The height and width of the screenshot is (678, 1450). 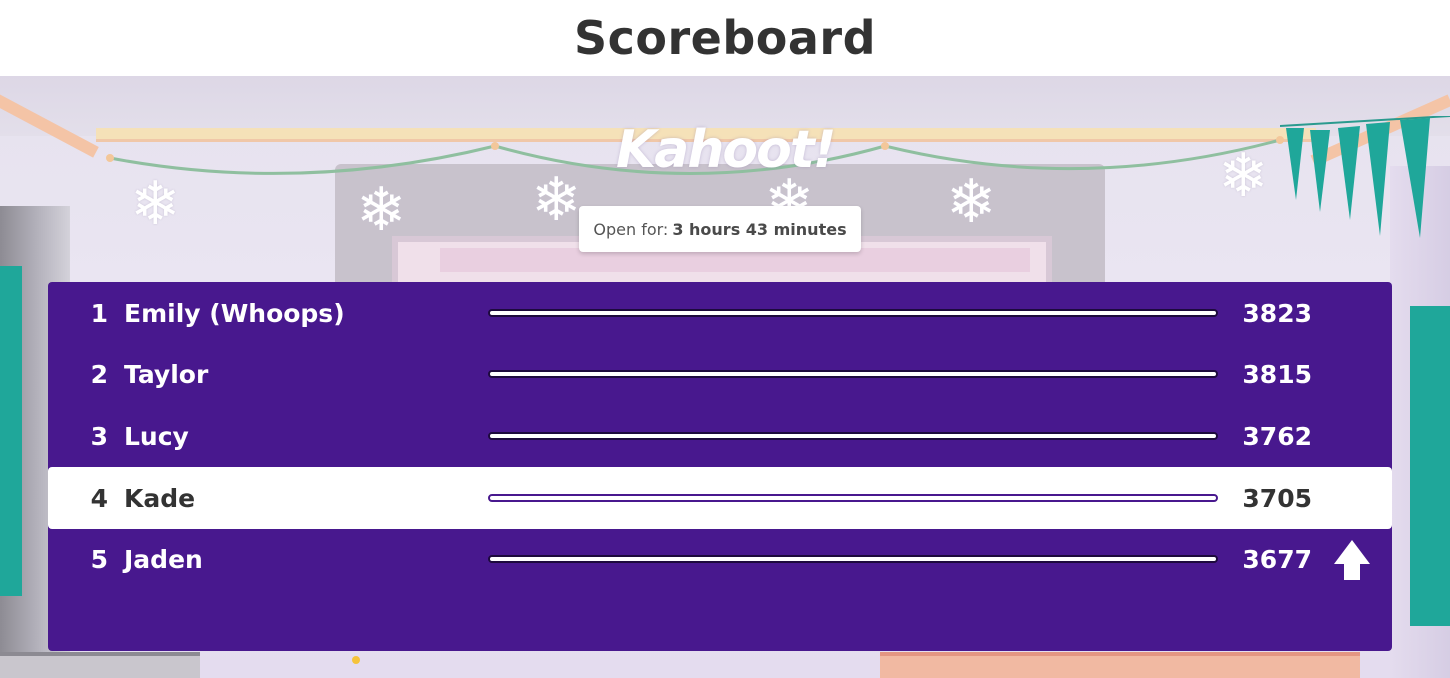 I want to click on confetti-dot, so click(x=356, y=660).